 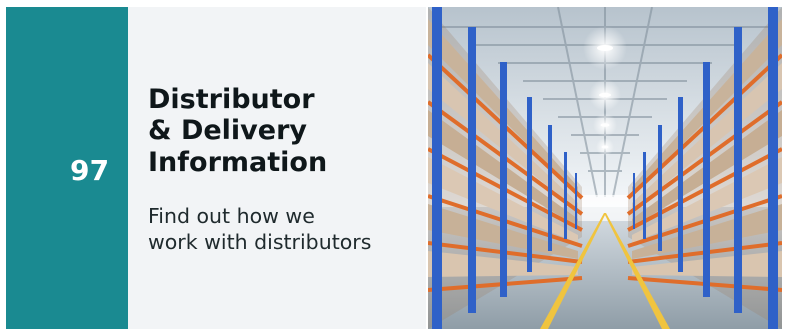 I want to click on card-title-line-2: & Delivery, so click(x=228, y=131).